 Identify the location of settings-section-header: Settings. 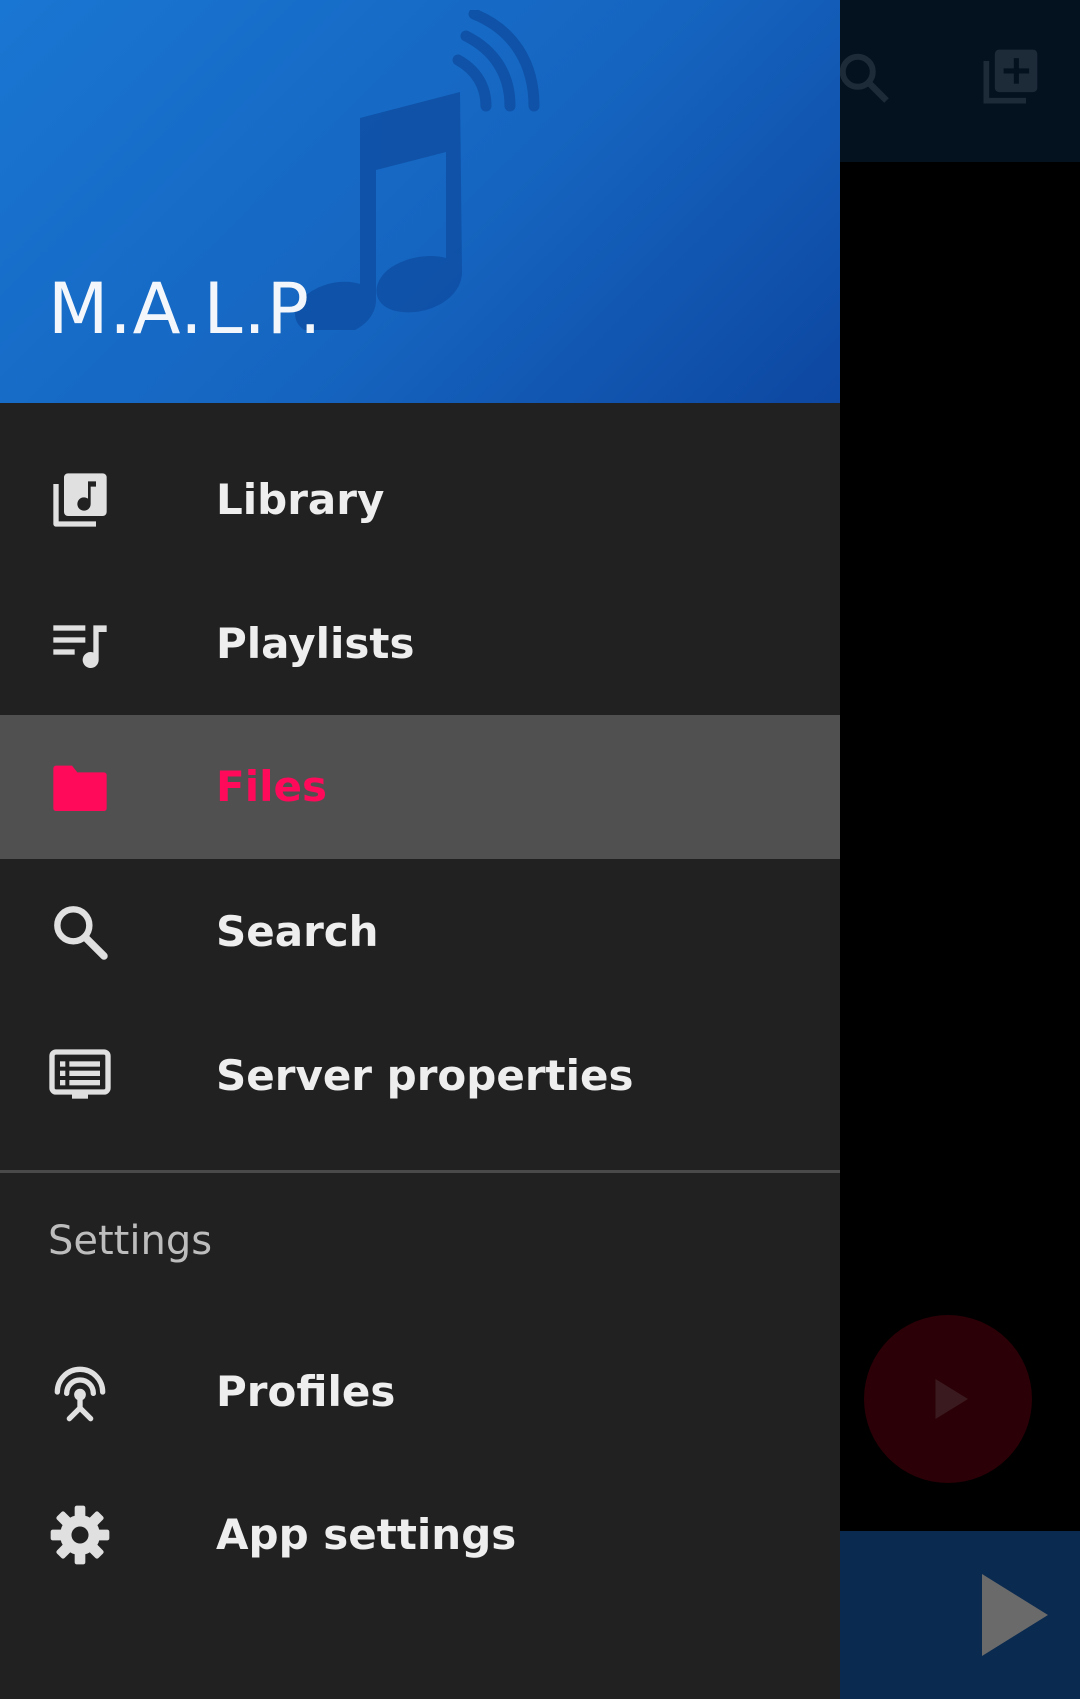
(130, 1241).